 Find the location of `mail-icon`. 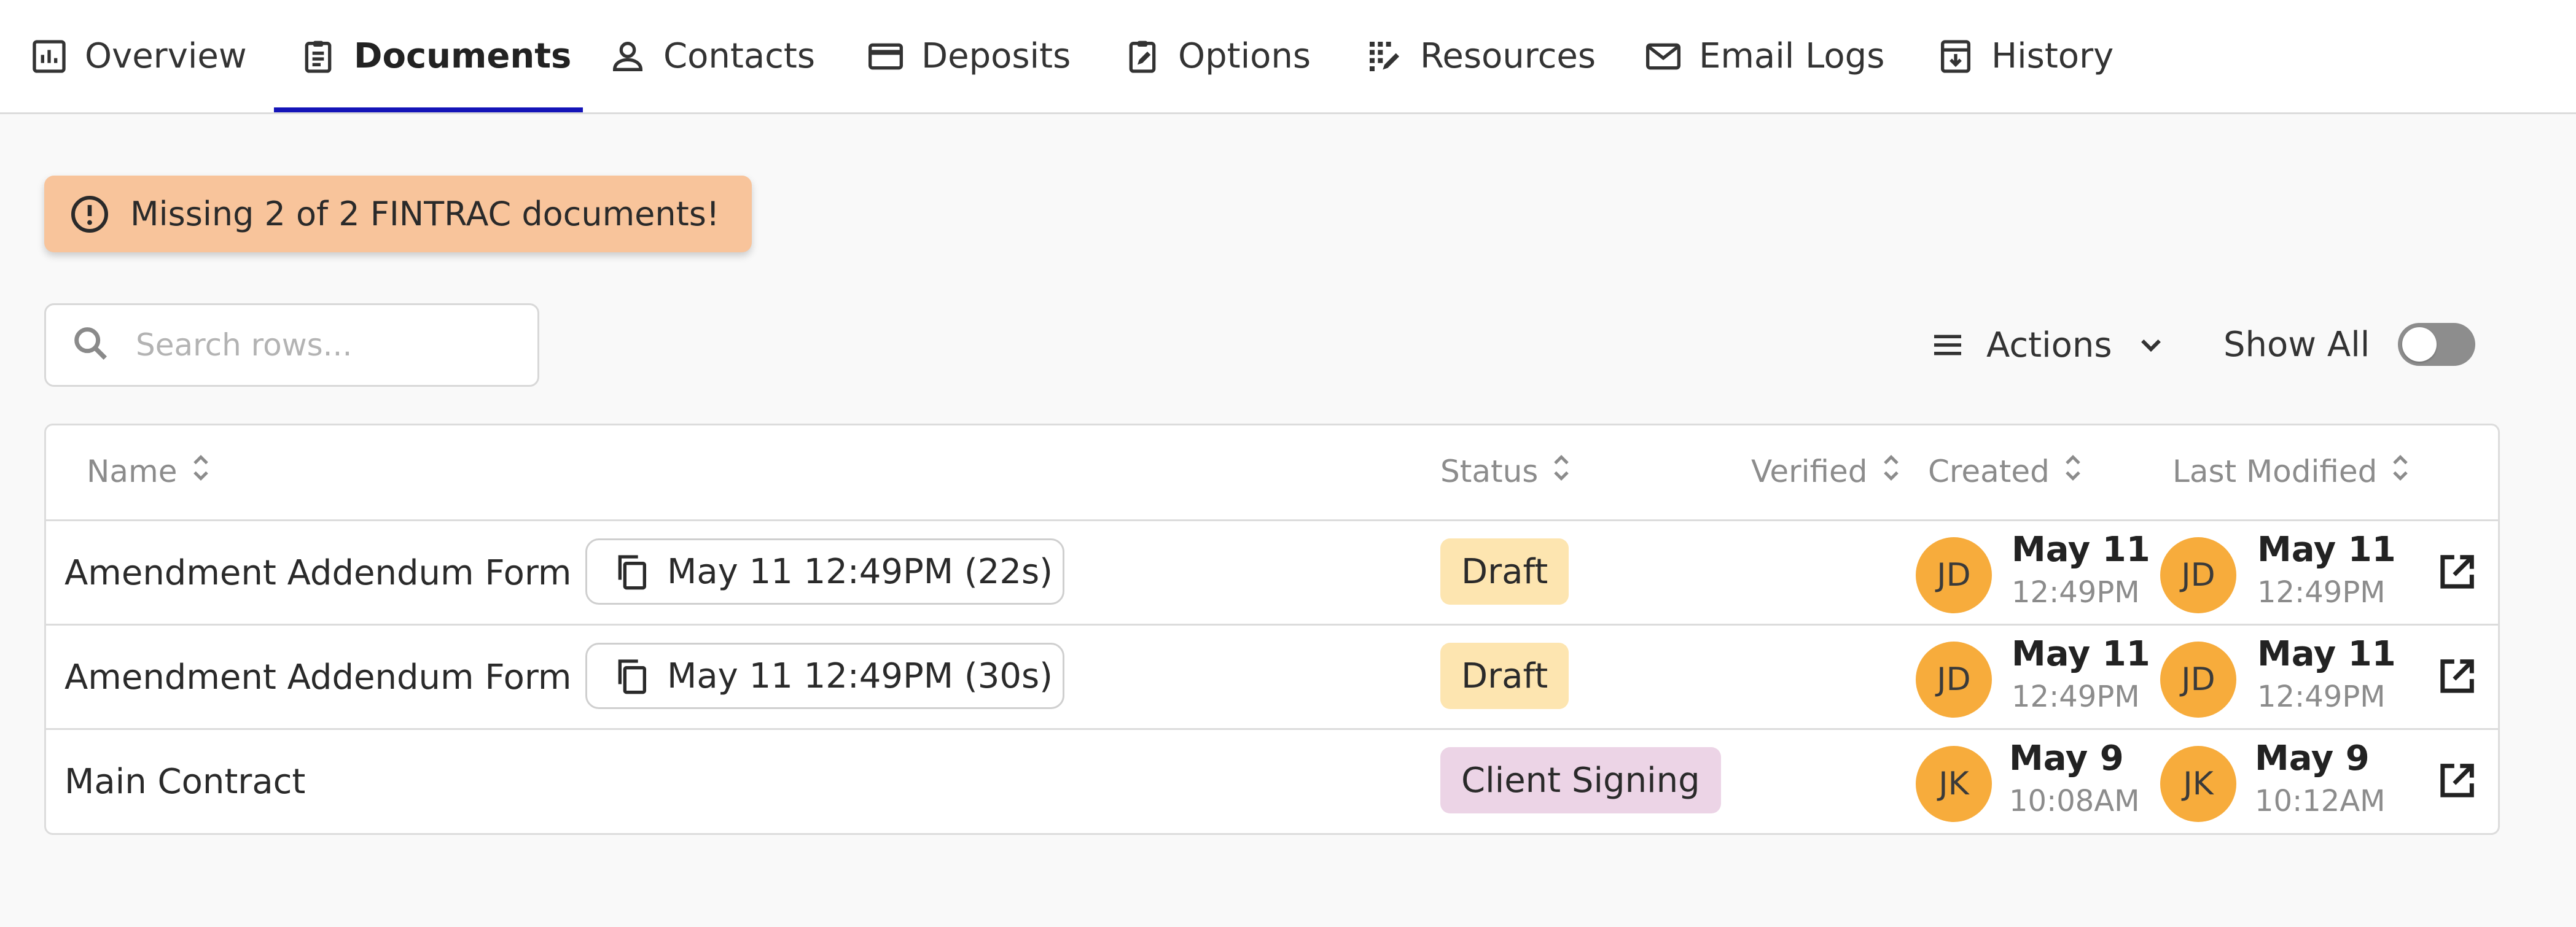

mail-icon is located at coordinates (1663, 56).